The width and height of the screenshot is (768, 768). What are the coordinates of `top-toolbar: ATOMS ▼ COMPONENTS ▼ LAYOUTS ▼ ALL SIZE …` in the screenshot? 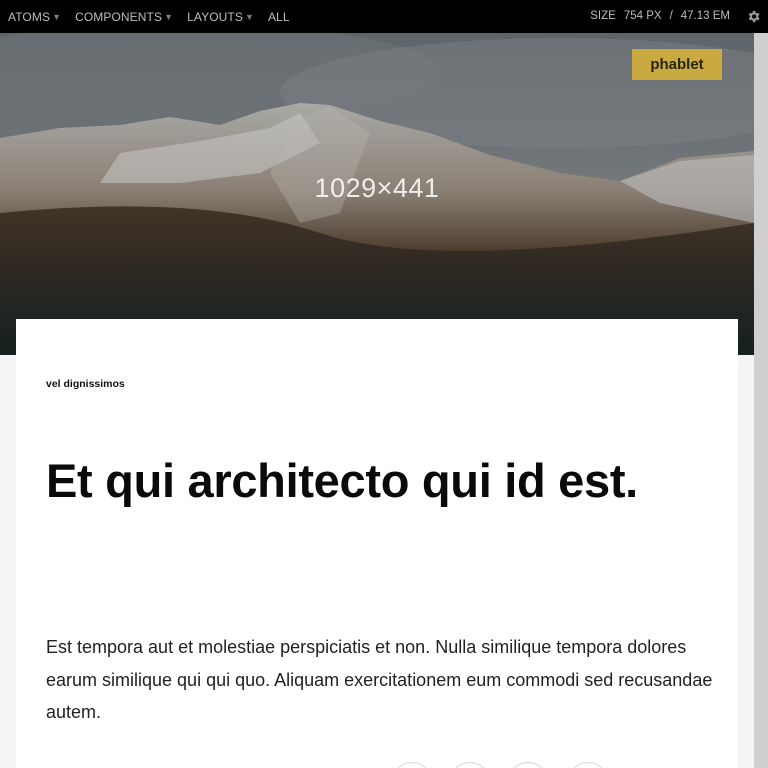 It's located at (384, 16).